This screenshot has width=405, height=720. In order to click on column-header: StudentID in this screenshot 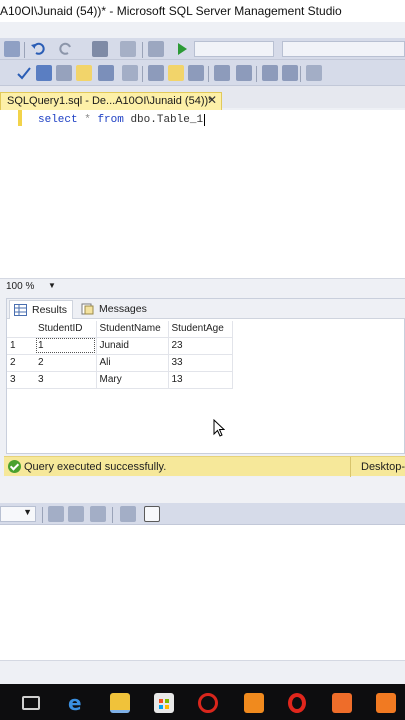, I will do `click(66, 329)`.